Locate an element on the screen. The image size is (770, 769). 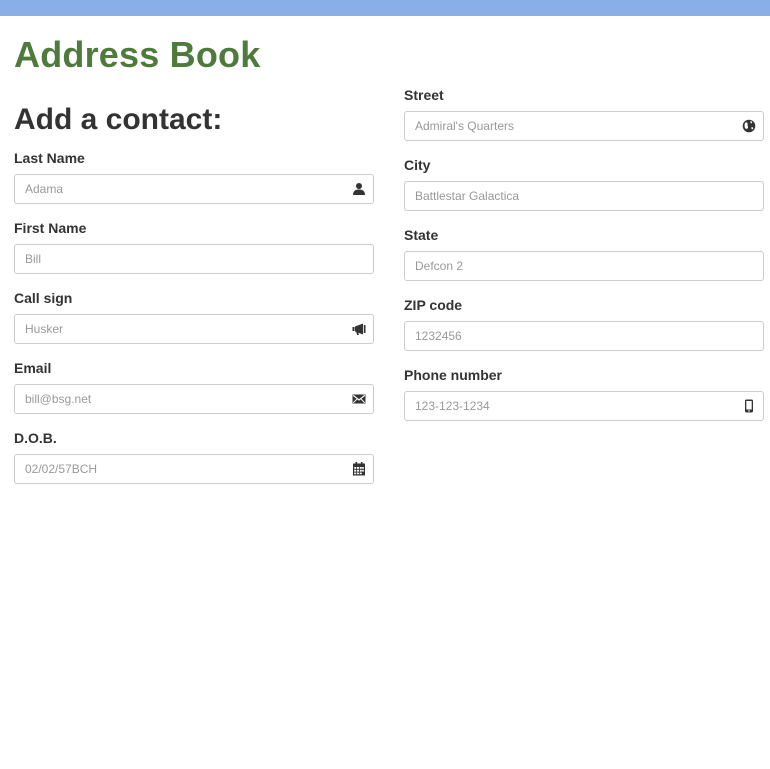
phone-number-input is located at coordinates (584, 406).